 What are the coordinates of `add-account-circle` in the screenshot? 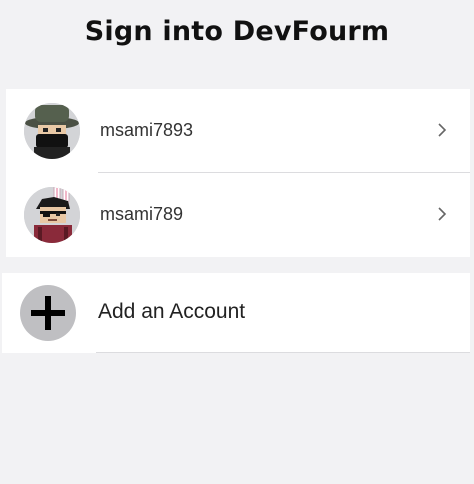 It's located at (48, 313).